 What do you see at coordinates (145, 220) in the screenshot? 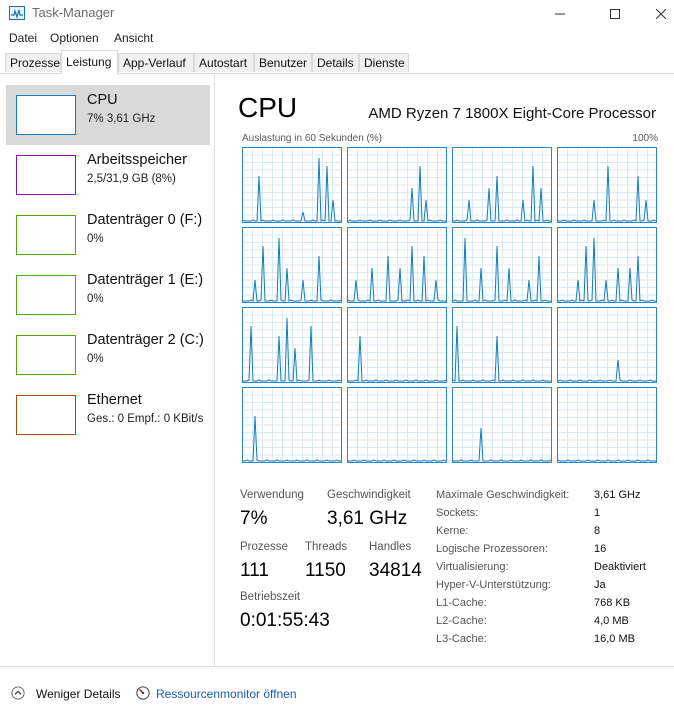
I see `sidebar-item-title: Datenträger 0 (F:)` at bounding box center [145, 220].